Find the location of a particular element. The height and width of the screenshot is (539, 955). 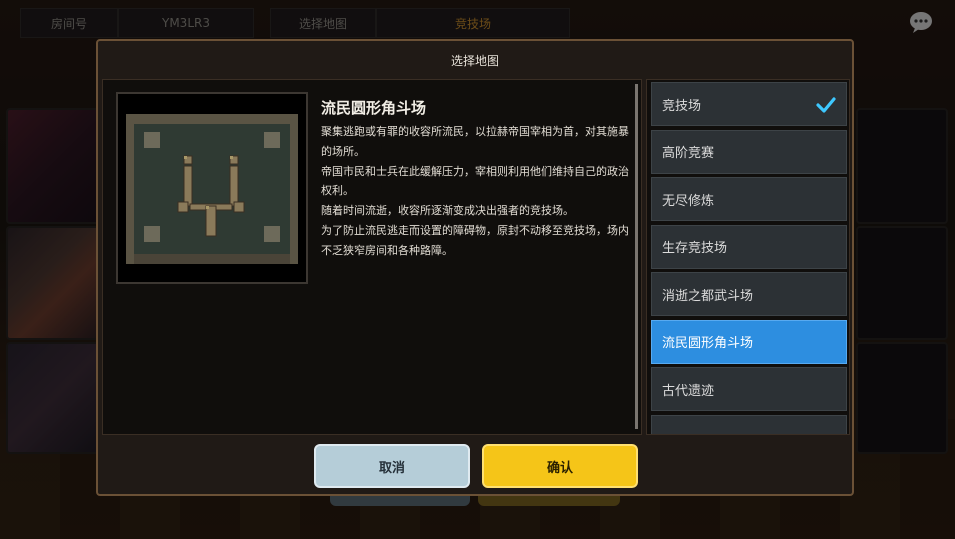

map-item-vanished-city-arena: 消逝之都武斗场 is located at coordinates (749, 294).